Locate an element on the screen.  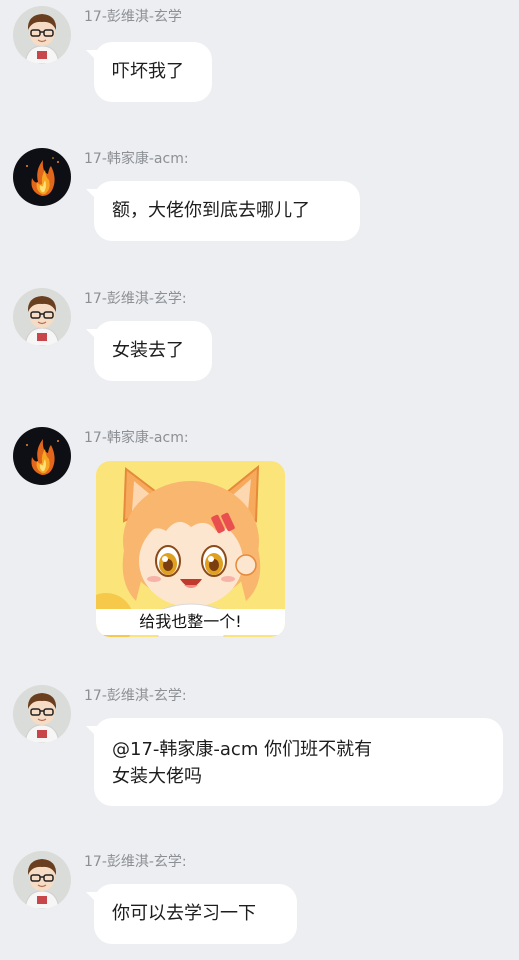
message-text-line: @17-韩家康-acm 你们班不就有 is located at coordinates (242, 749).